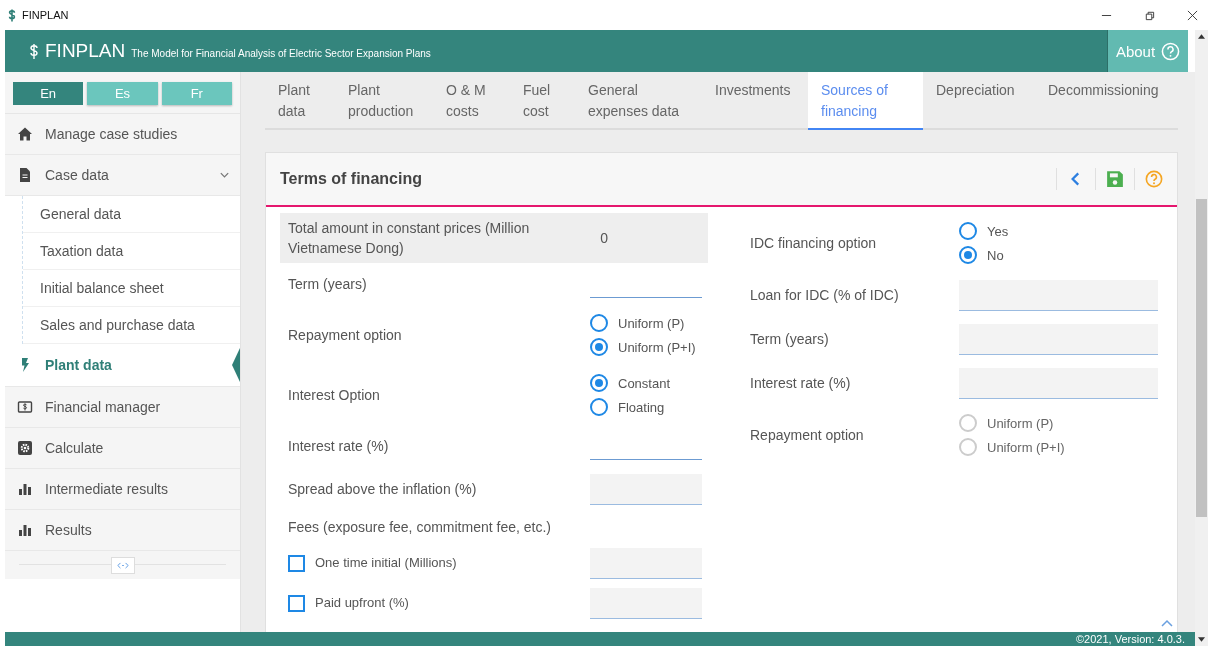 This screenshot has width=1208, height=646. Describe the element at coordinates (281, 53) in the screenshot. I see `app-subtitle: The Model for Financial Analysis of Electric Sector Expansion Plans` at that location.